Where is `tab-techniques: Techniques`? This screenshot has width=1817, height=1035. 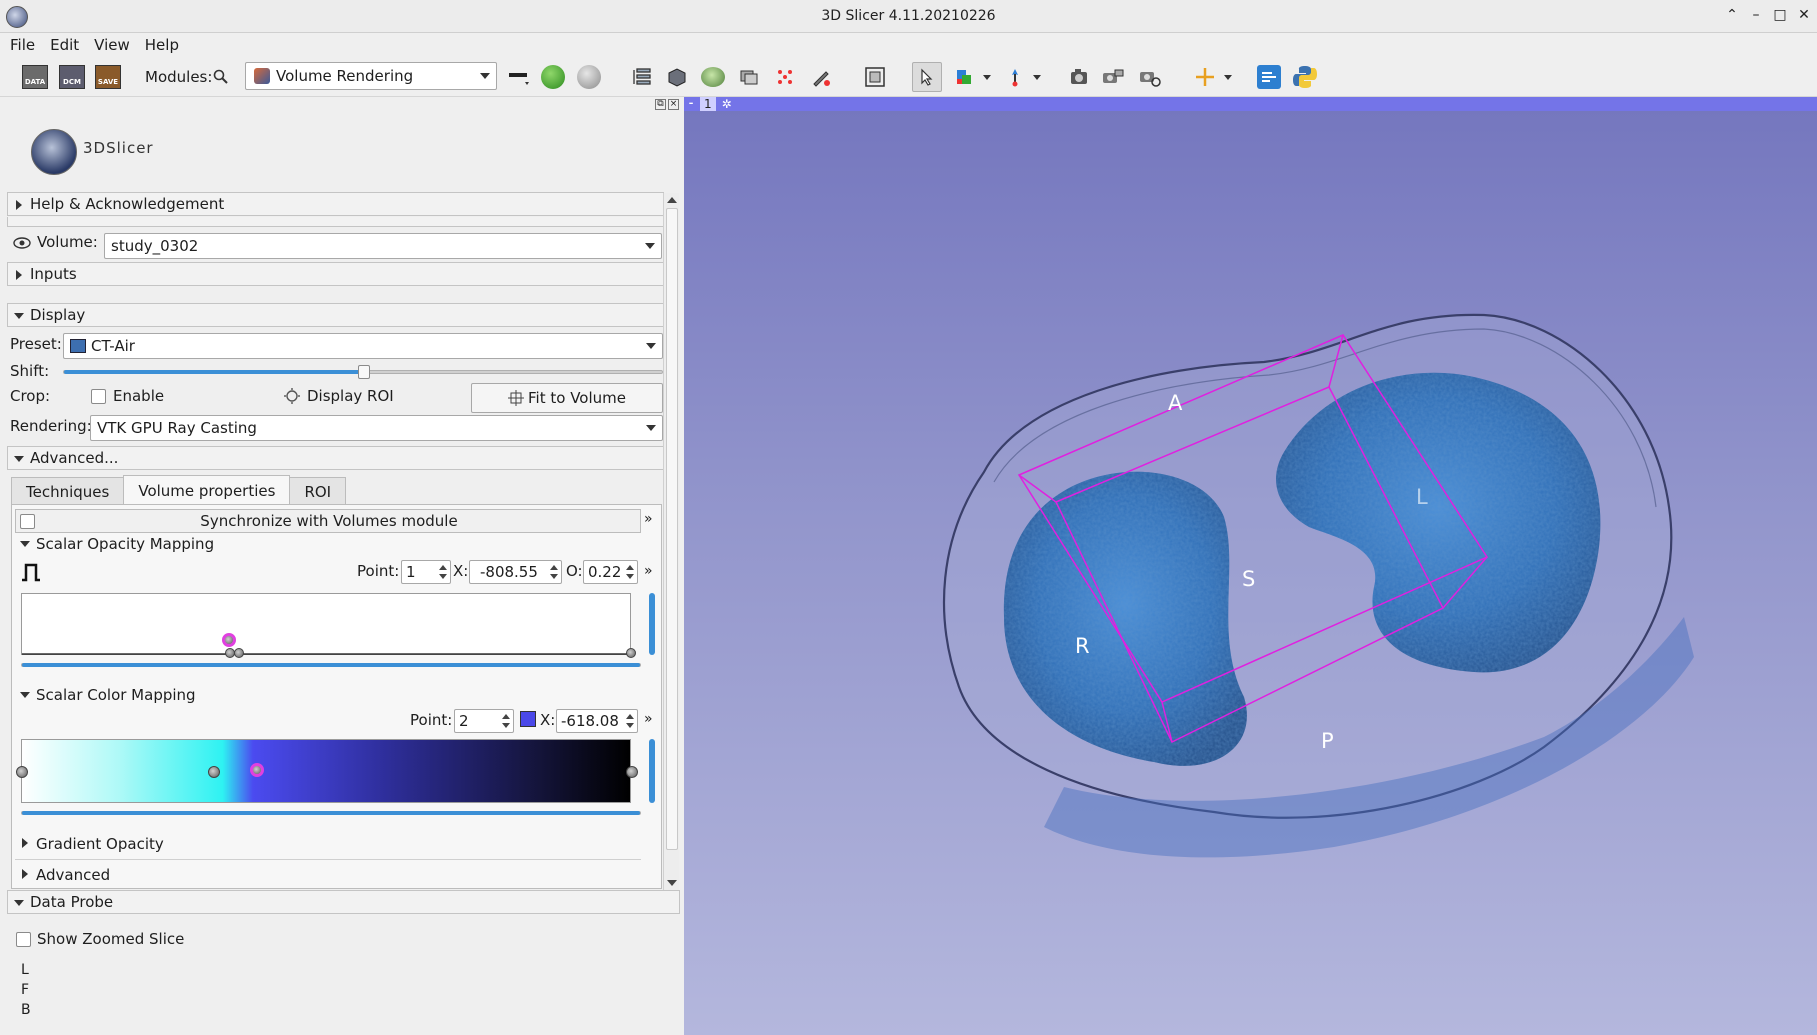
tab-techniques: Techniques is located at coordinates (68, 491).